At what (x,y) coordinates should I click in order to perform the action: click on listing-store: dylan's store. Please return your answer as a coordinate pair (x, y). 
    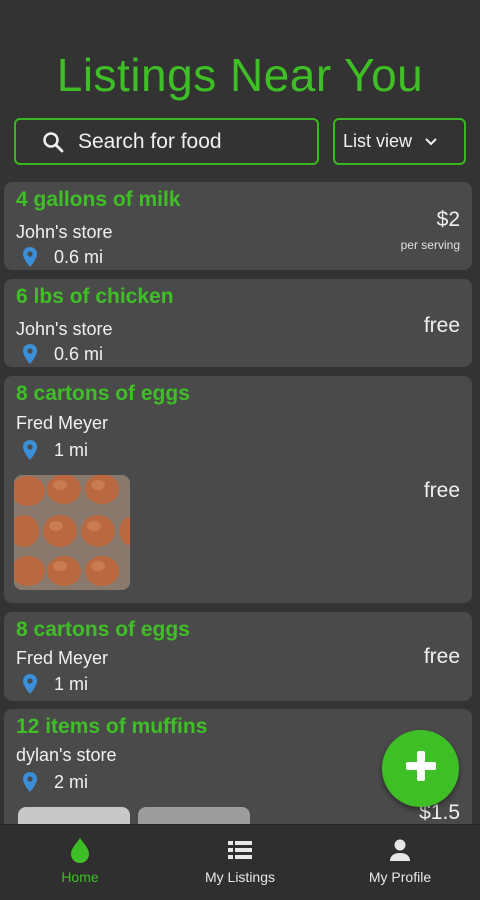
    Looking at the image, I should click on (66, 755).